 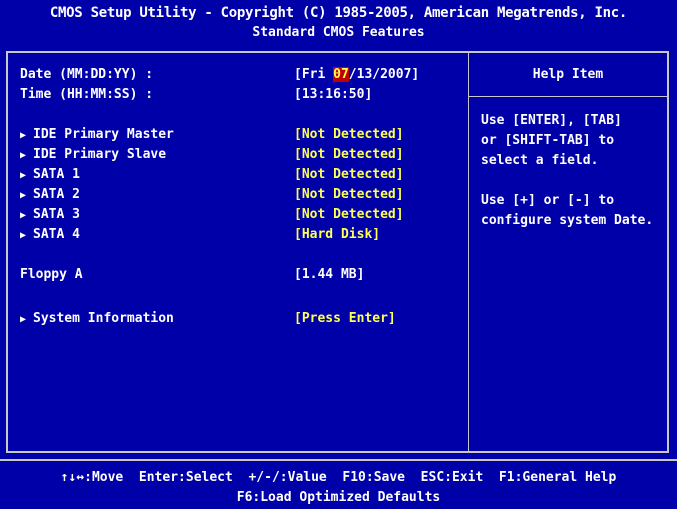 What do you see at coordinates (87, 74) in the screenshot?
I see `date-label: Date (MM:DD:YY) :` at bounding box center [87, 74].